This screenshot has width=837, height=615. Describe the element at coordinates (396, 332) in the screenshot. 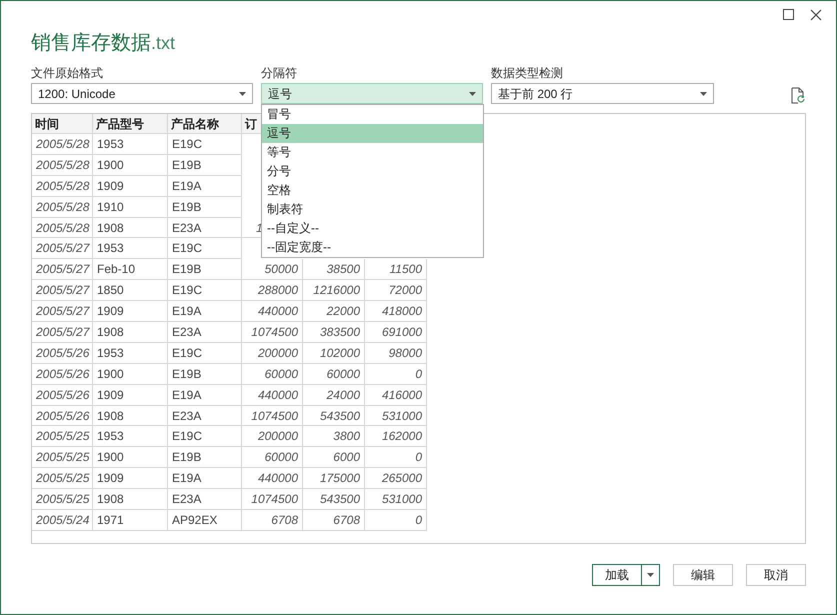

I see `table-cell: 691000` at that location.